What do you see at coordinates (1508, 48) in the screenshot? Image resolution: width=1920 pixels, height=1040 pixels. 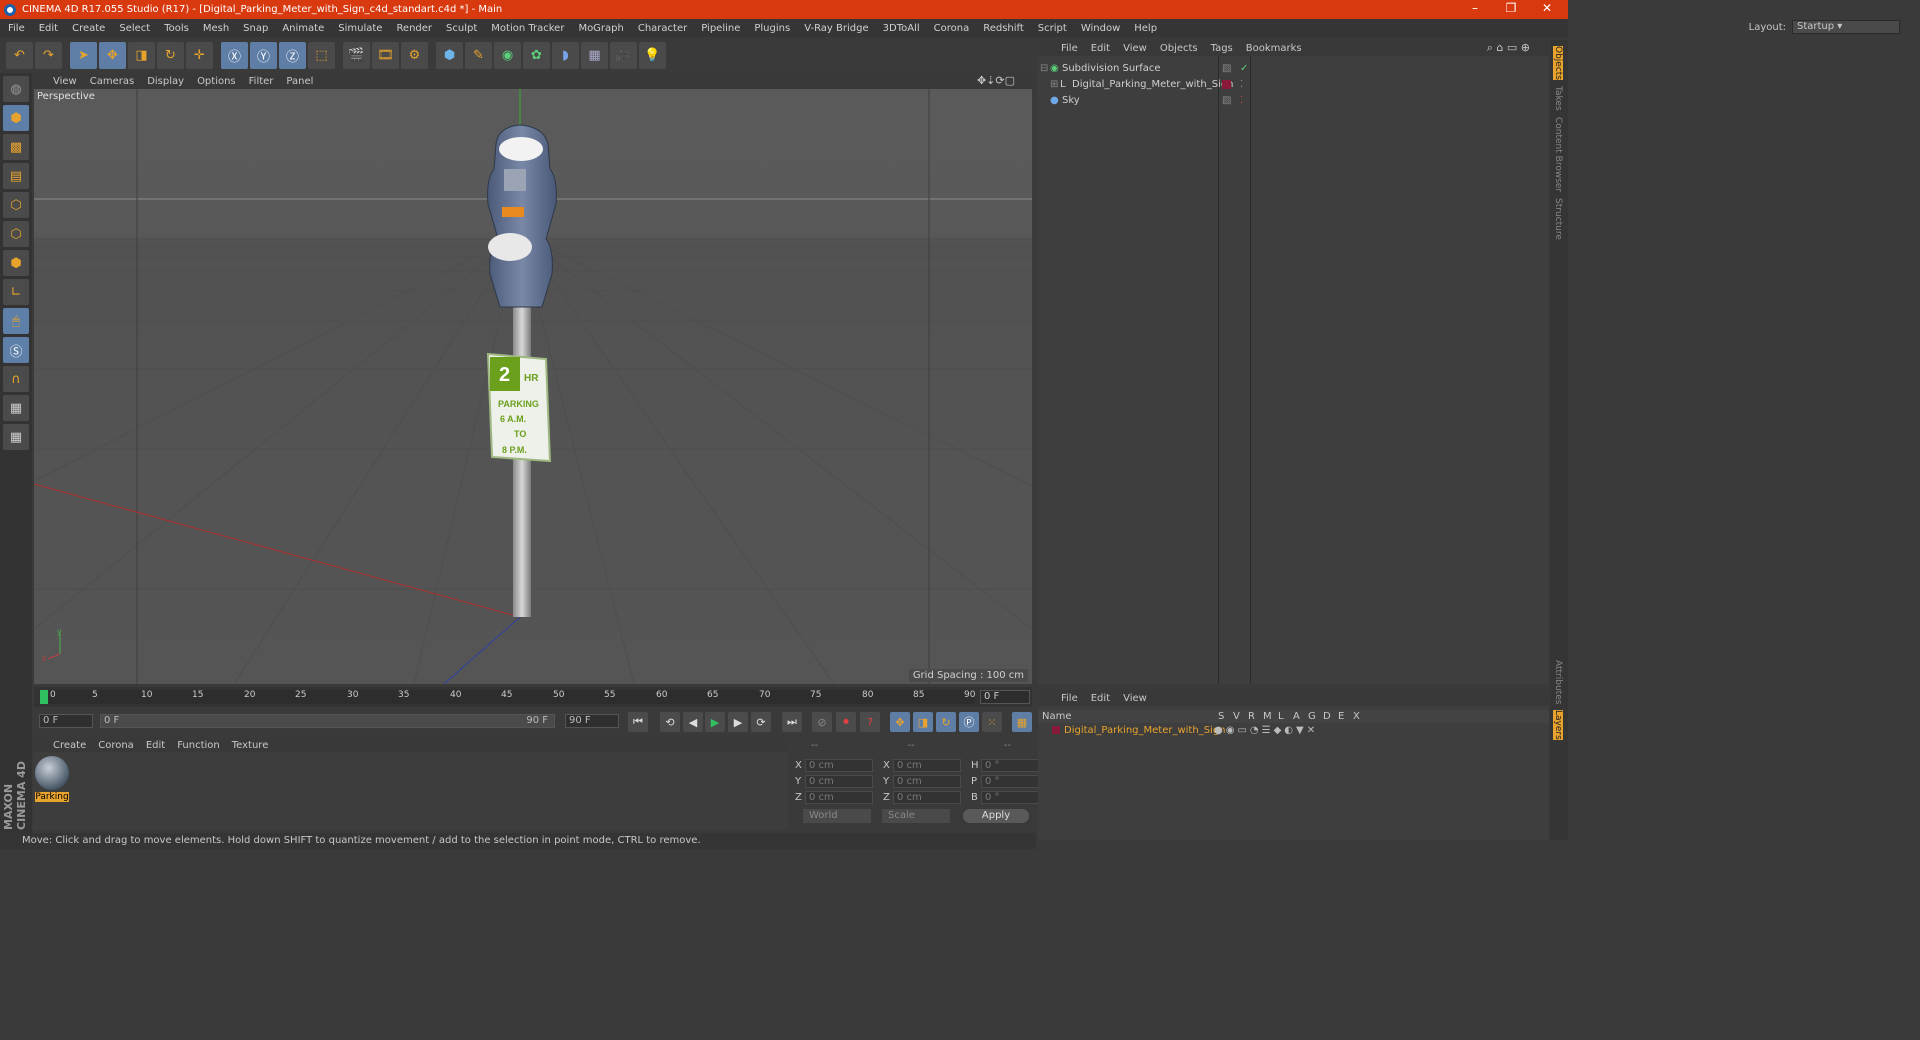 I see `object-manager-tools-icons: ⌕ ⌂ ▭ ⊕` at bounding box center [1508, 48].